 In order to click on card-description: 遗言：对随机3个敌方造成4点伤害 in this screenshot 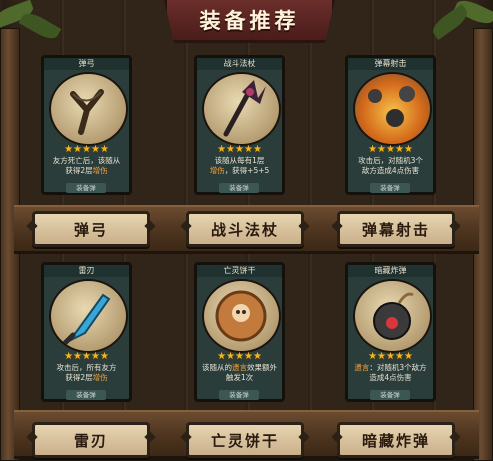, I will do `click(390, 372)`.